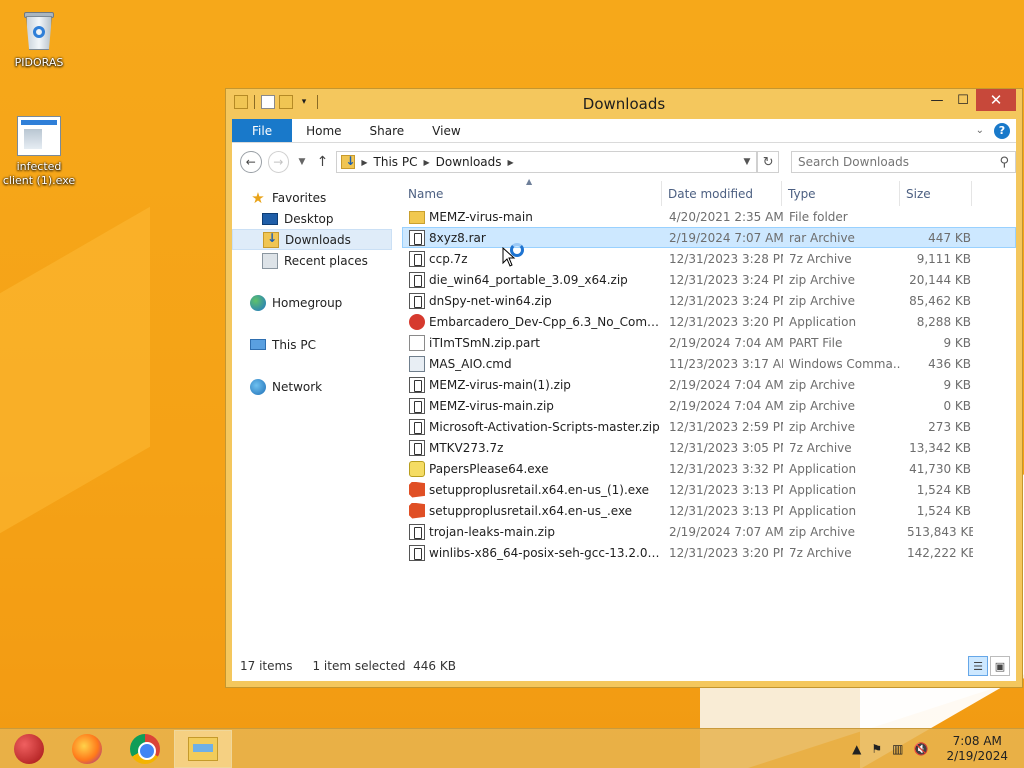 The image size is (1024, 768). What do you see at coordinates (726, 426) in the screenshot?
I see `file-date: 12/31/2023 2:59 PM` at bounding box center [726, 426].